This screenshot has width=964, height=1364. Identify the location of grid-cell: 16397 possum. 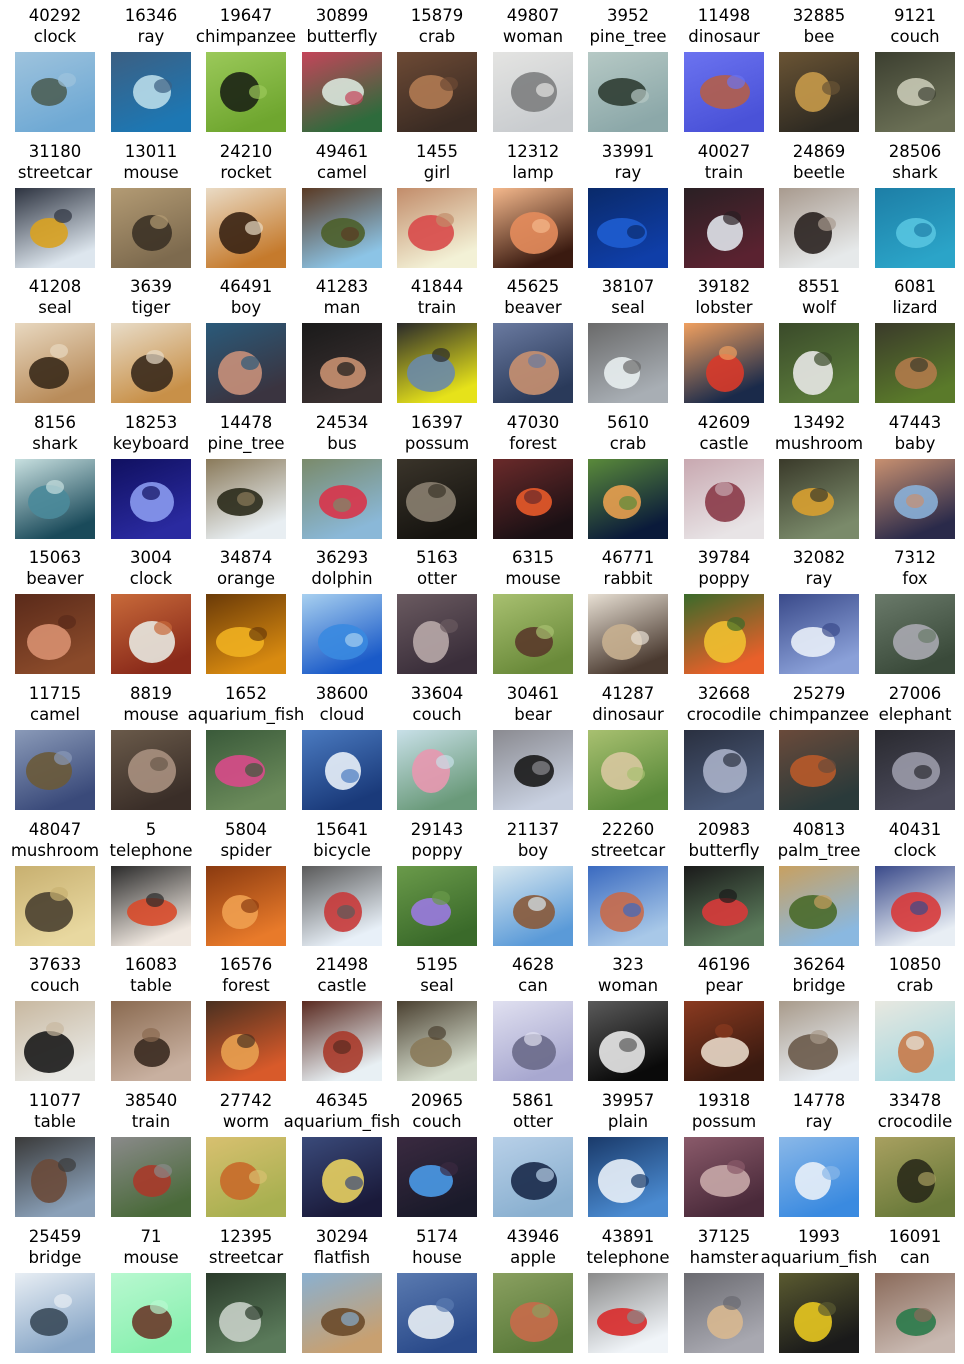
(437, 475).